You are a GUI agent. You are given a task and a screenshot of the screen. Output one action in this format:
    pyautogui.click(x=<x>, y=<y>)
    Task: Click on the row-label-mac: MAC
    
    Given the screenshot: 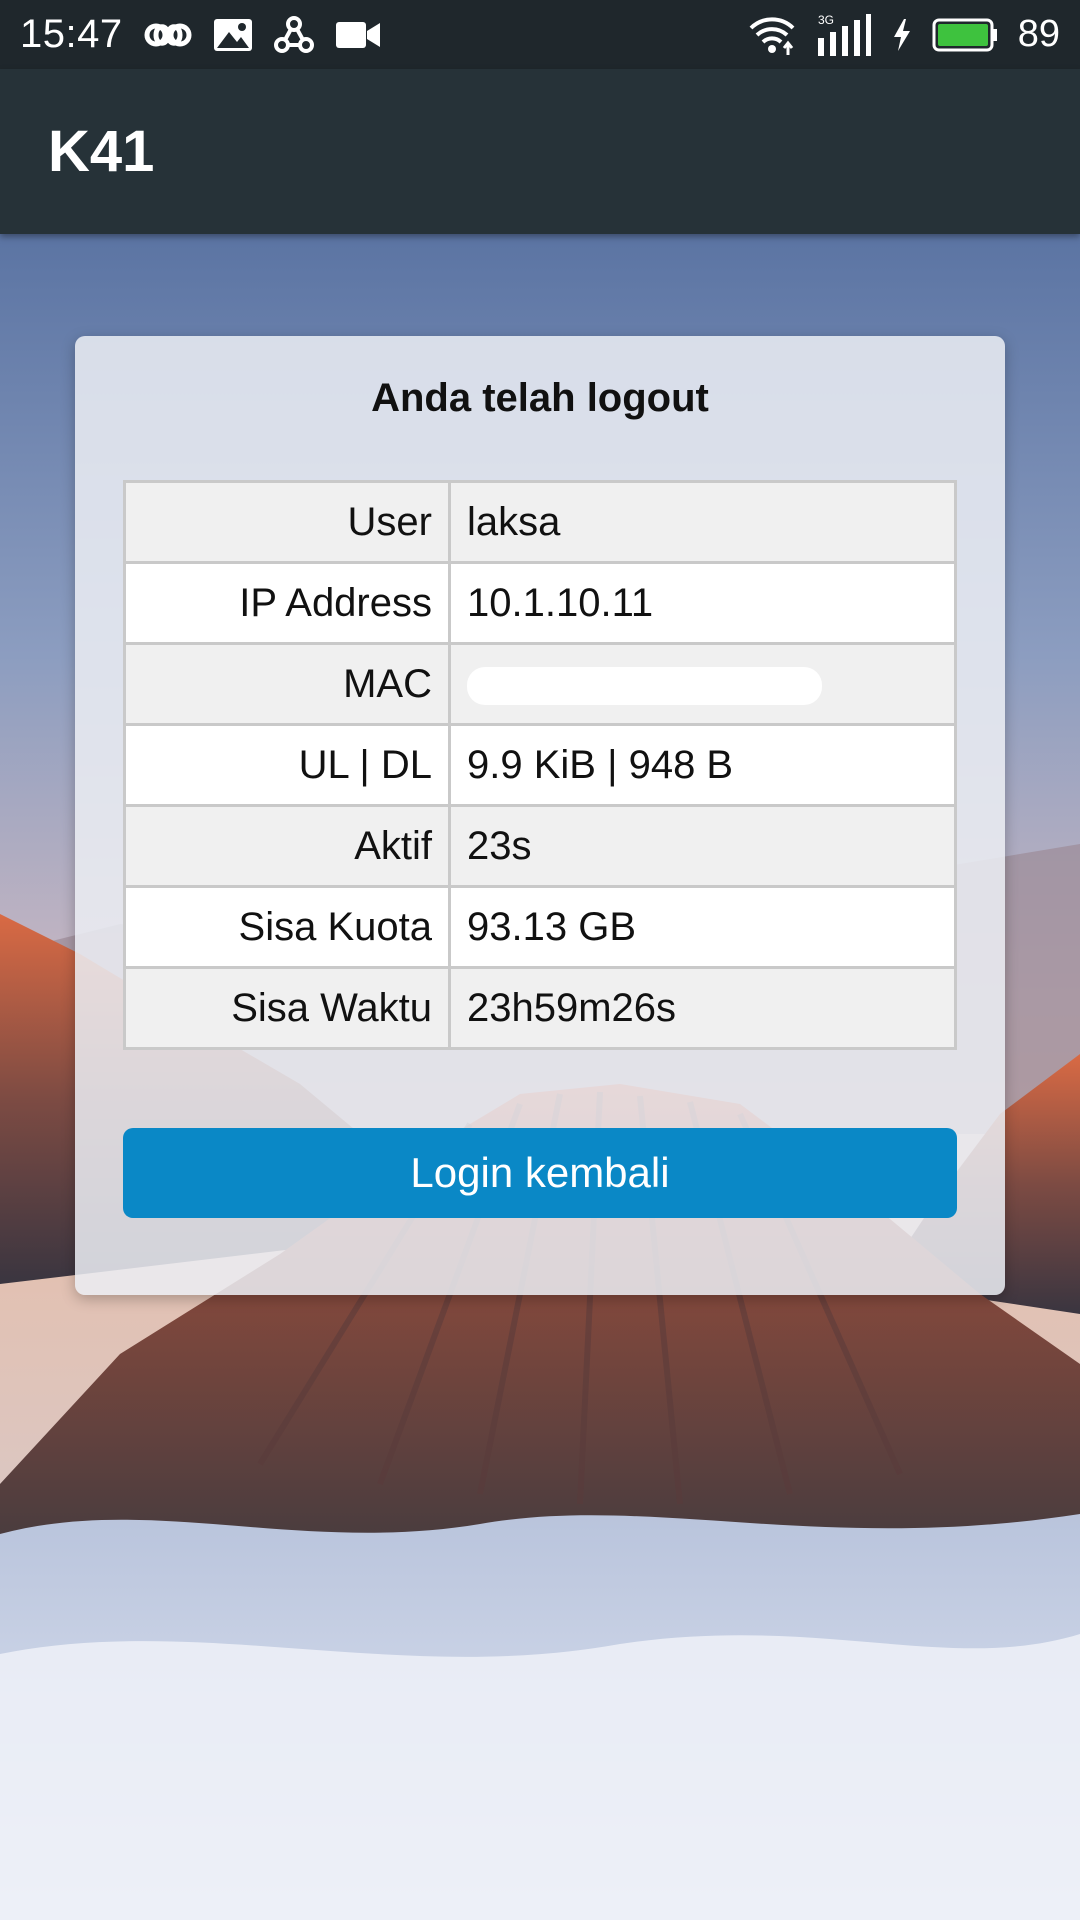 What is the action you would take?
    pyautogui.click(x=287, y=684)
    